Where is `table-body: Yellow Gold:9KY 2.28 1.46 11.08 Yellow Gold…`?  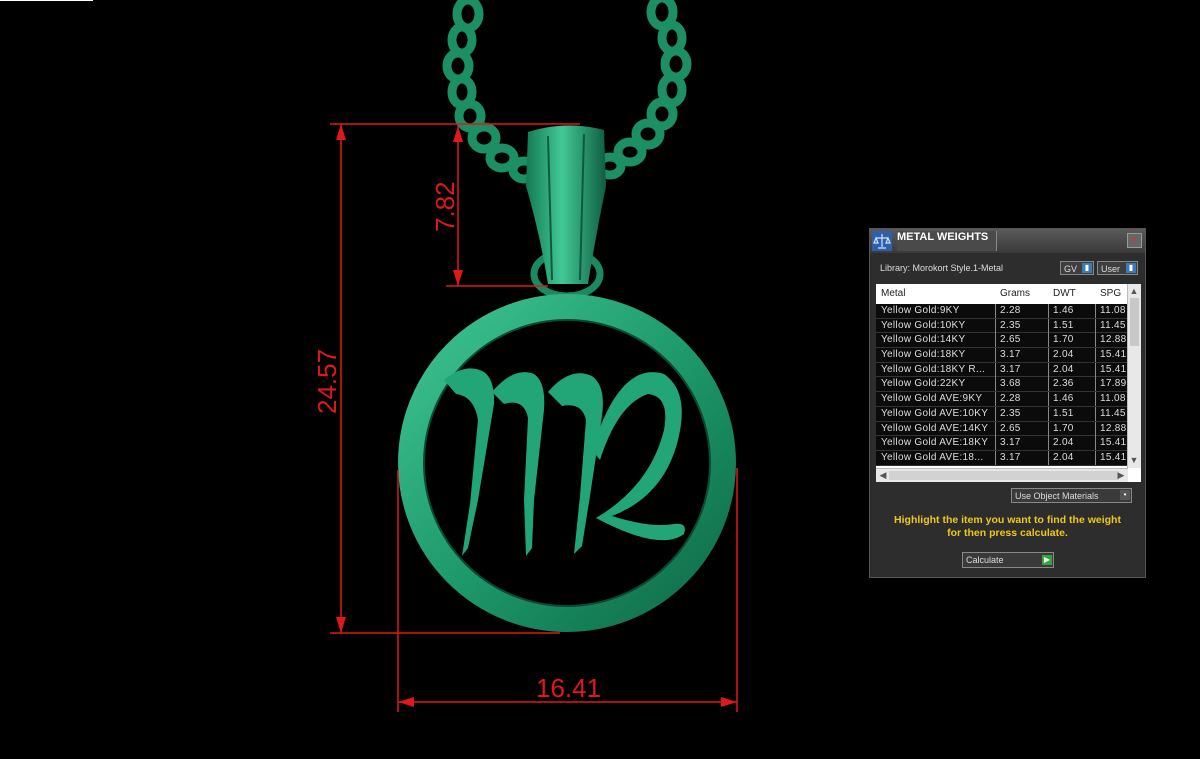 table-body: Yellow Gold:9KY 2.28 1.46 11.08 Yellow Gold… is located at coordinates (1002, 385).